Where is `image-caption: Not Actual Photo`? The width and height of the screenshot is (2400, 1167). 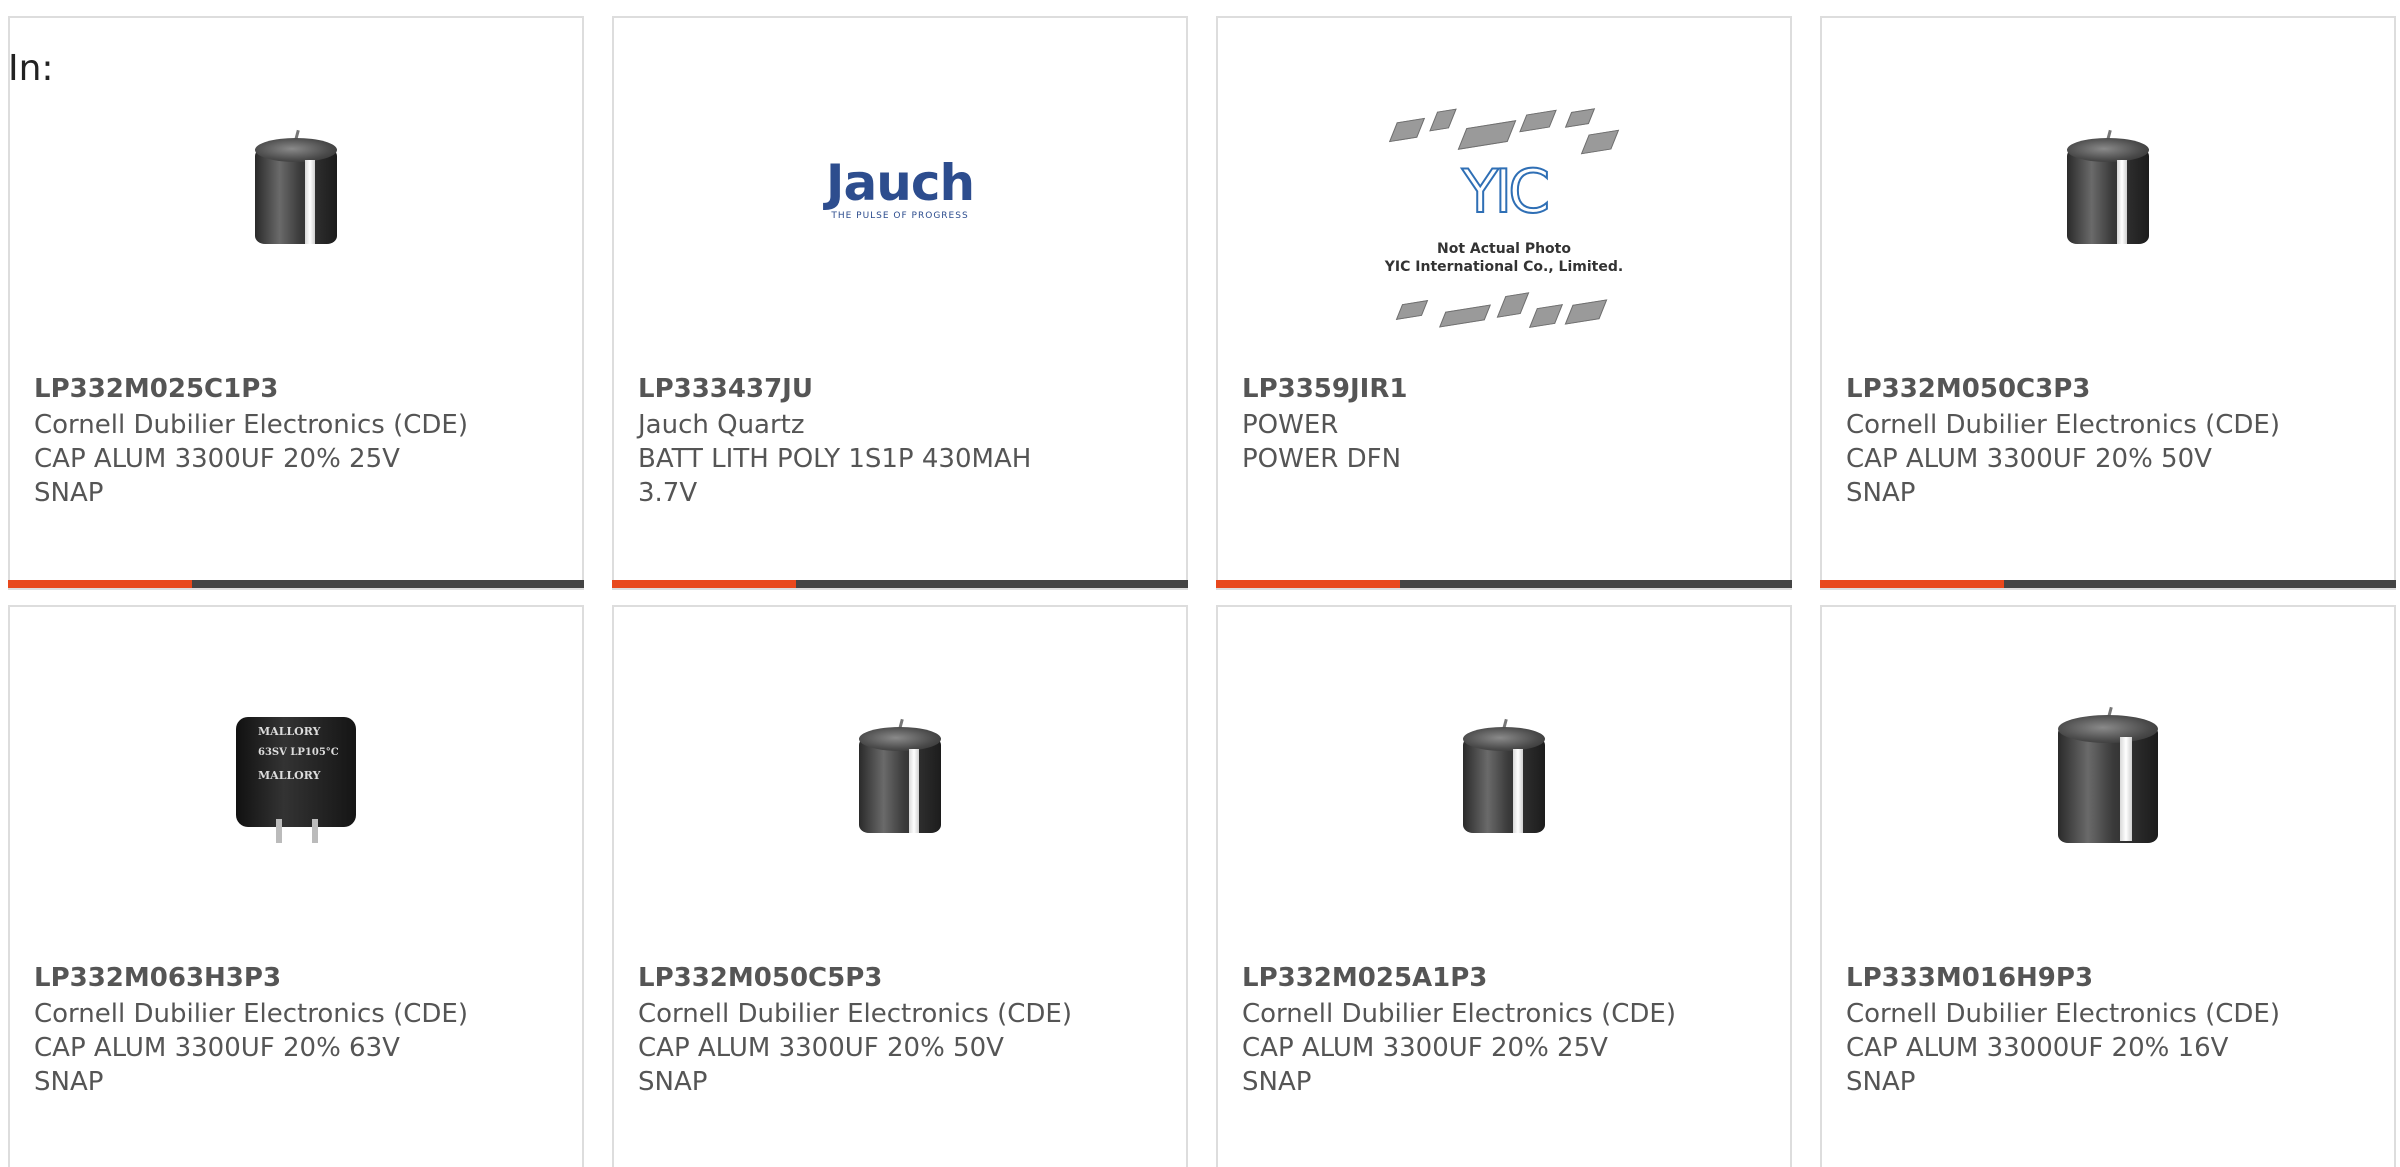 image-caption: Not Actual Photo is located at coordinates (1504, 249).